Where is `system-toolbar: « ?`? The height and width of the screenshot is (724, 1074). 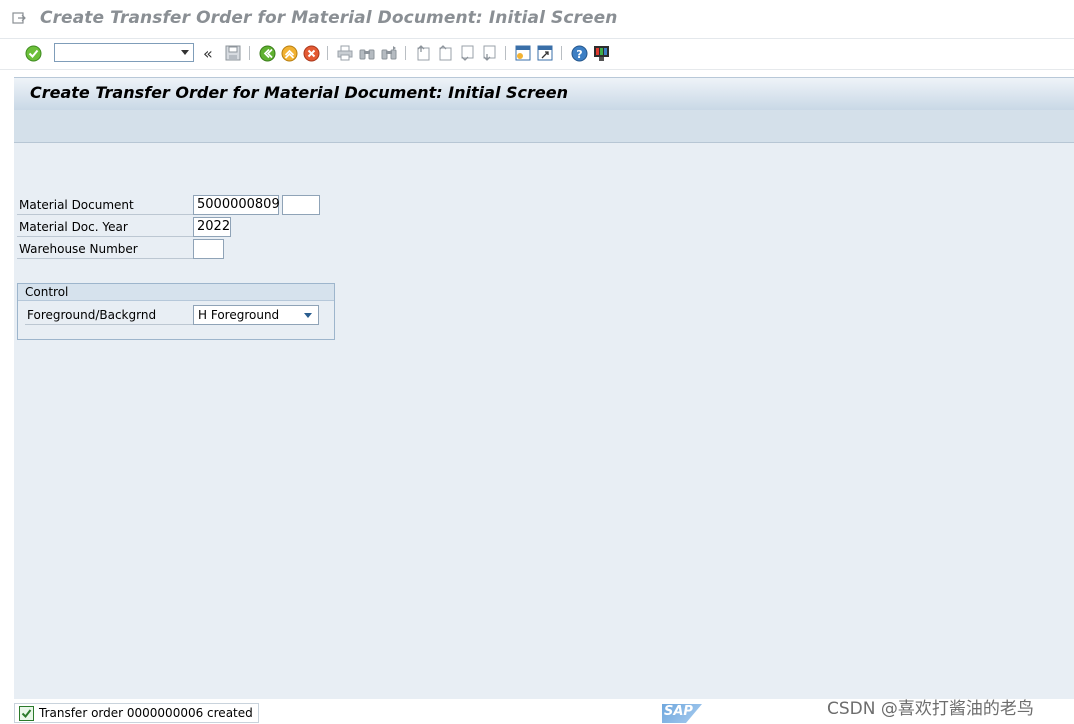 system-toolbar: « ? is located at coordinates (537, 54).